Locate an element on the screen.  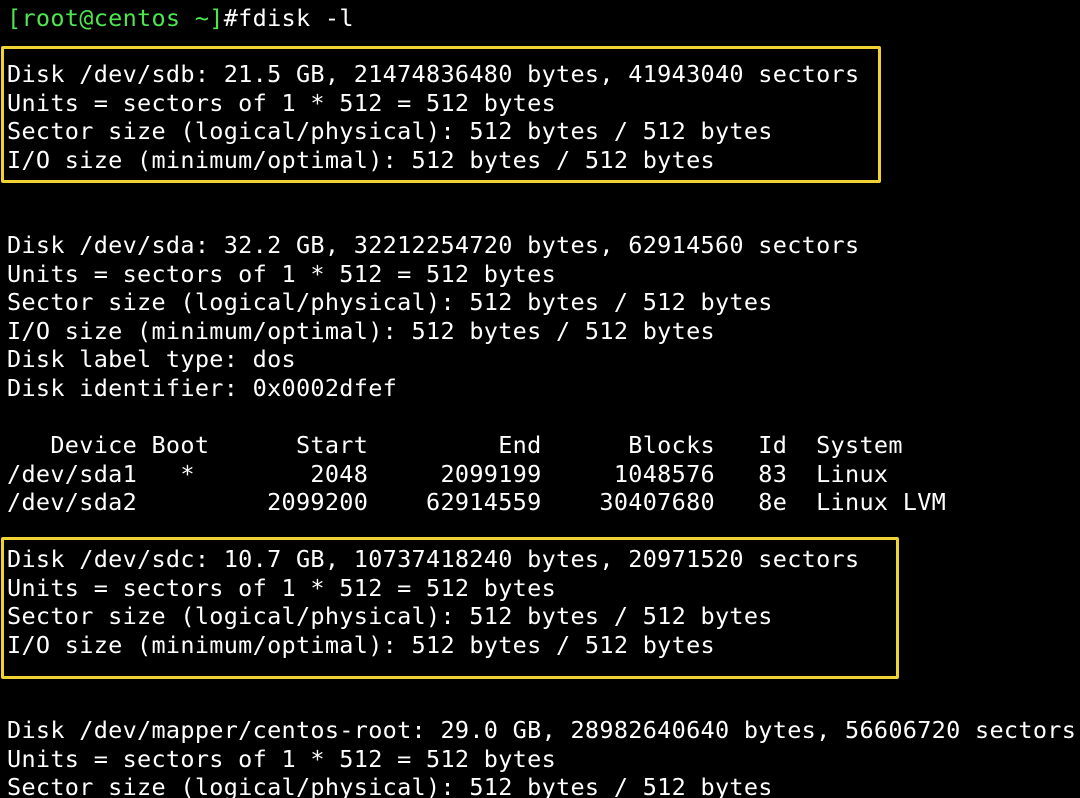
sda-identifier-line: Disk identifier: 0x0002dfef is located at coordinates (202, 388).